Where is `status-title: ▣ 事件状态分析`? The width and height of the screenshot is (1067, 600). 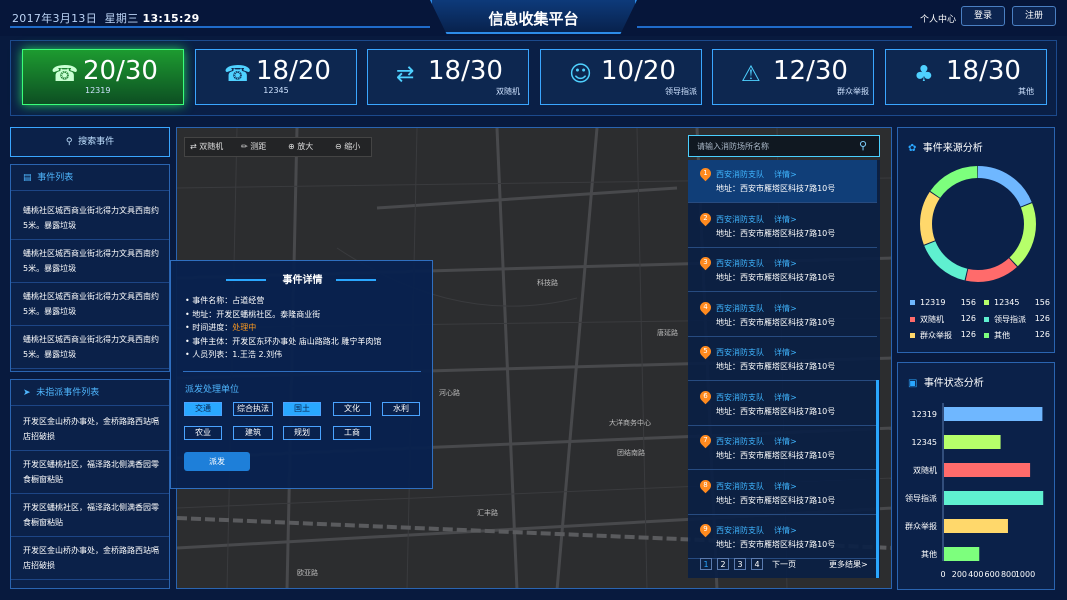 status-title: ▣ 事件状态分析 is located at coordinates (946, 383).